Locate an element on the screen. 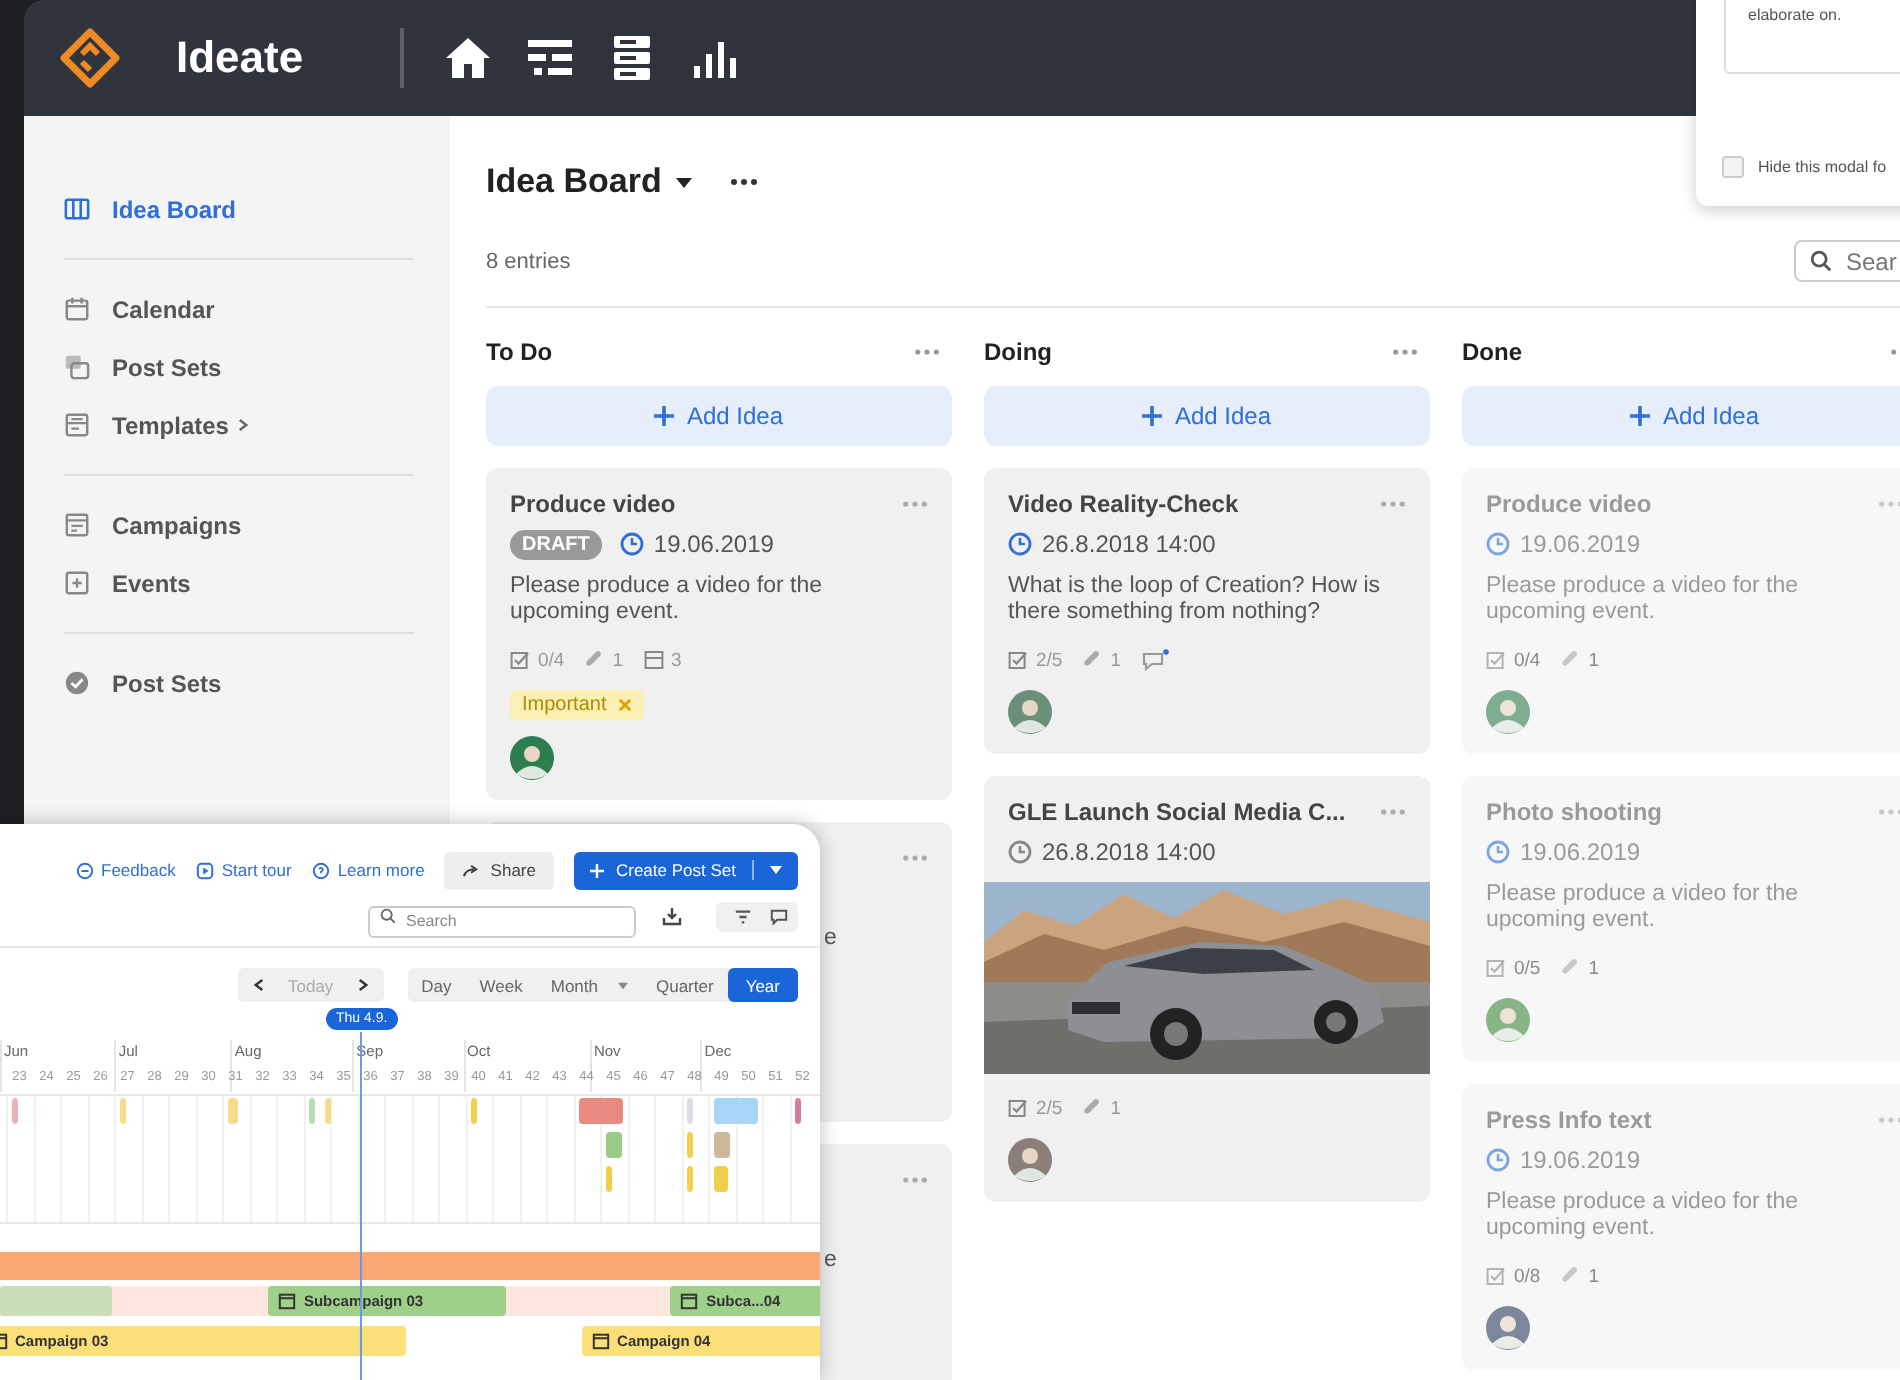 This screenshot has width=1900, height=1380. search-field: Search is located at coordinates (502, 921).